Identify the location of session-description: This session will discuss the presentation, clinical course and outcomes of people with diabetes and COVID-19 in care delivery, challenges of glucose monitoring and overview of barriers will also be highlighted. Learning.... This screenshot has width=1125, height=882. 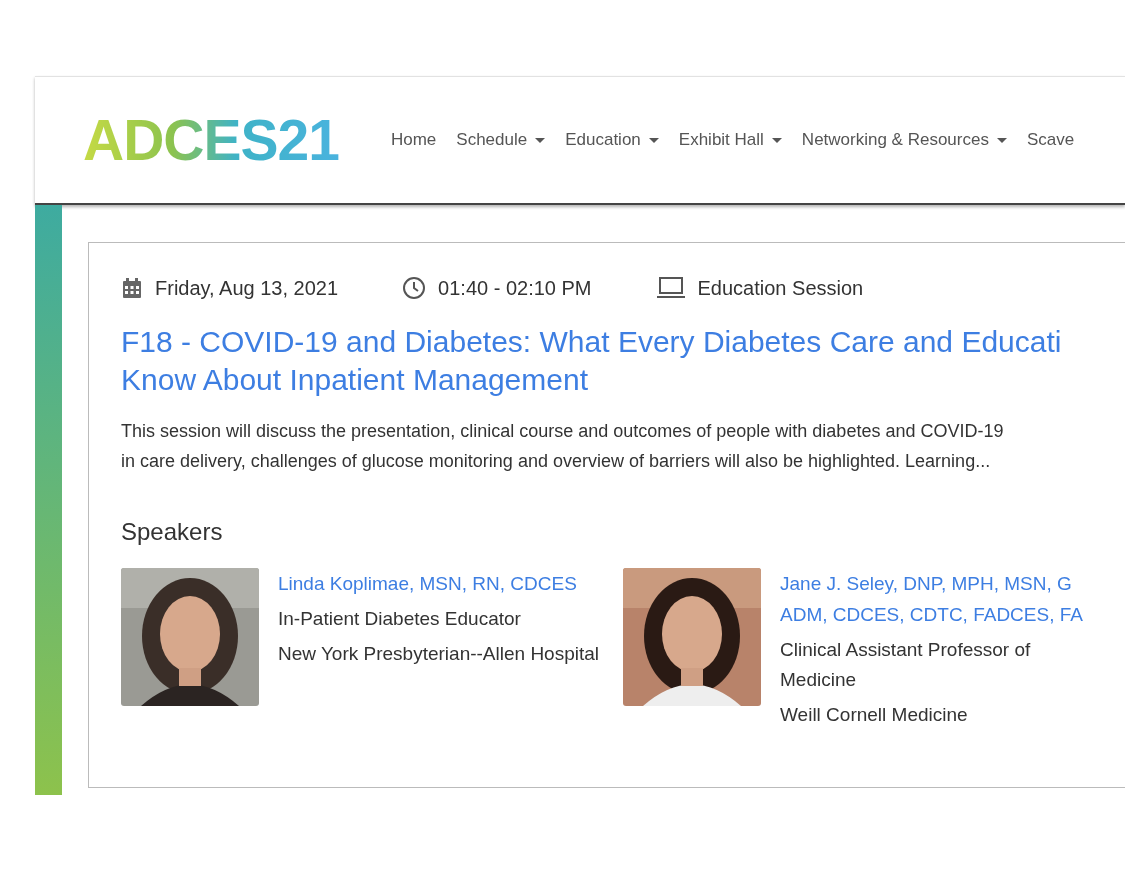
(563, 446).